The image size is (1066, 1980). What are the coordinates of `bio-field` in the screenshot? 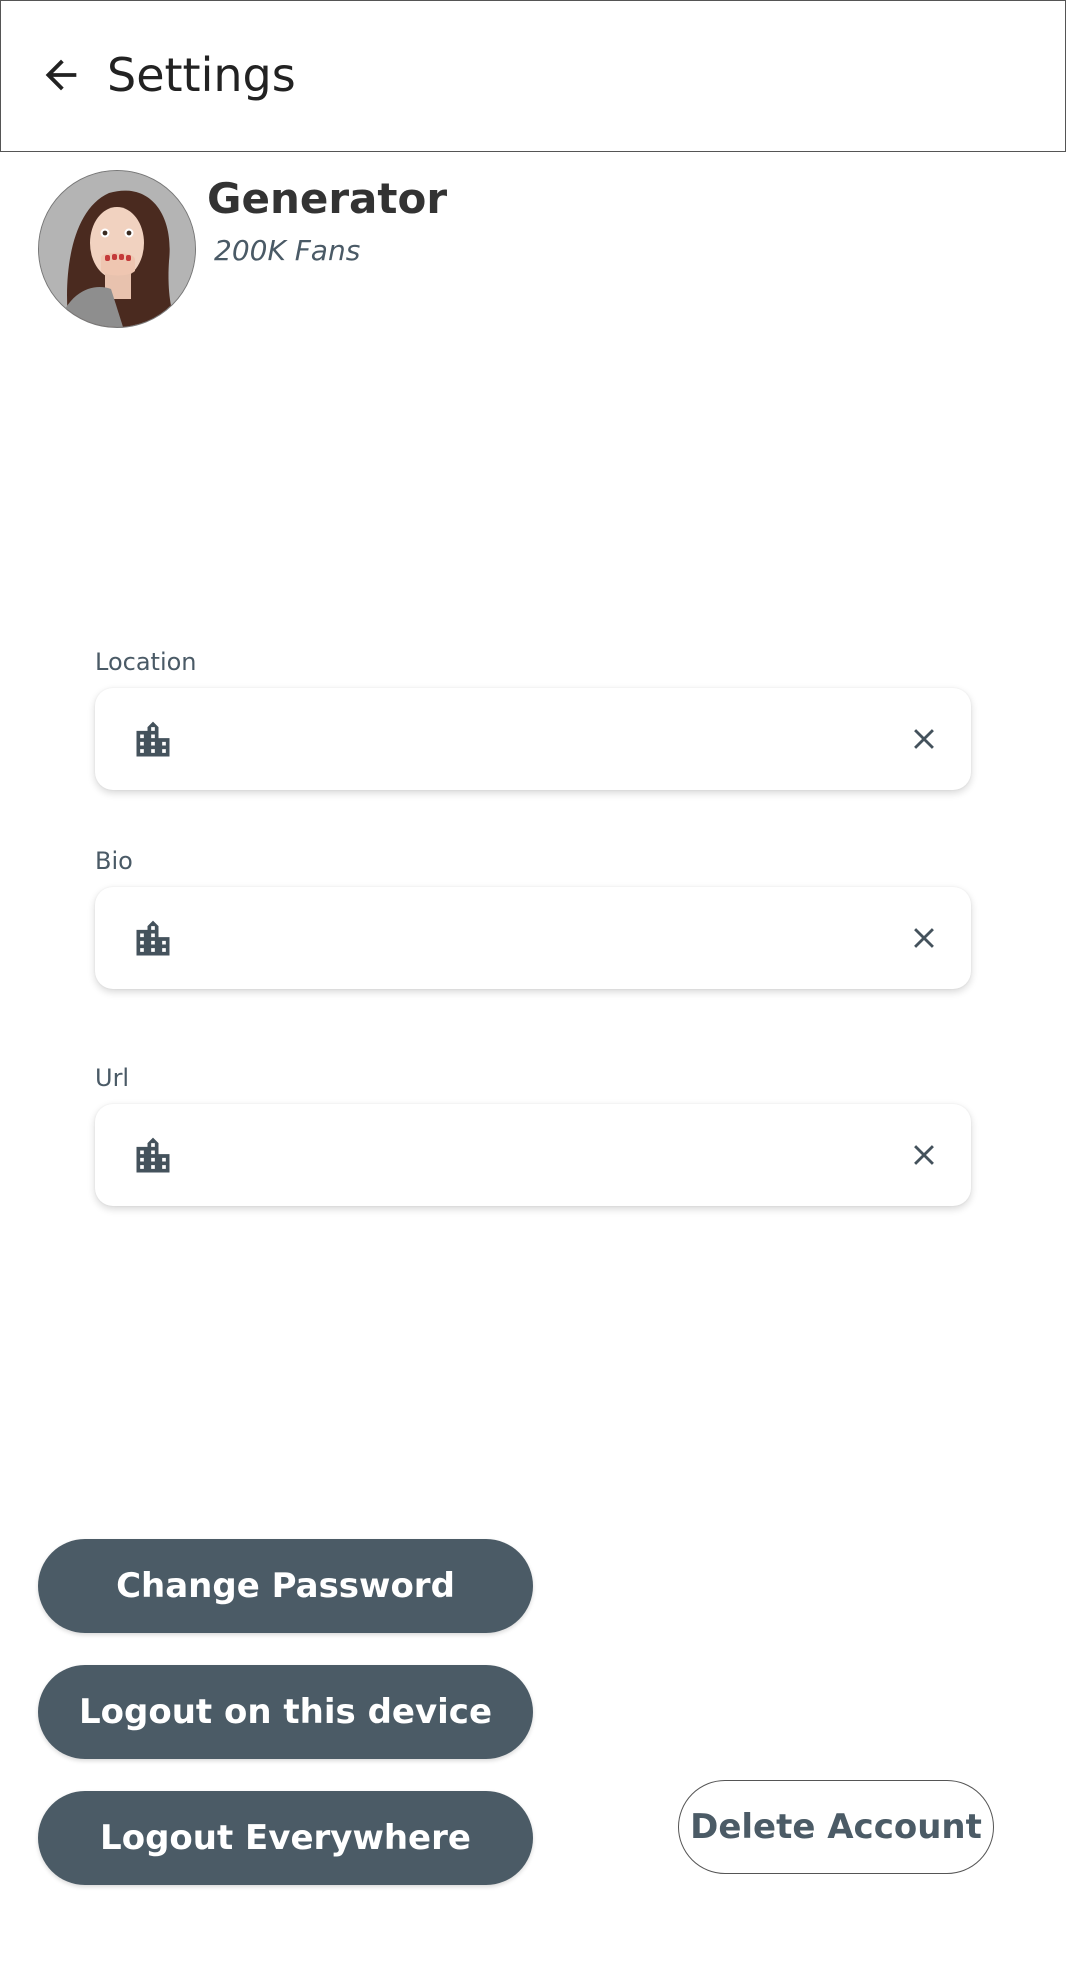 It's located at (533, 938).